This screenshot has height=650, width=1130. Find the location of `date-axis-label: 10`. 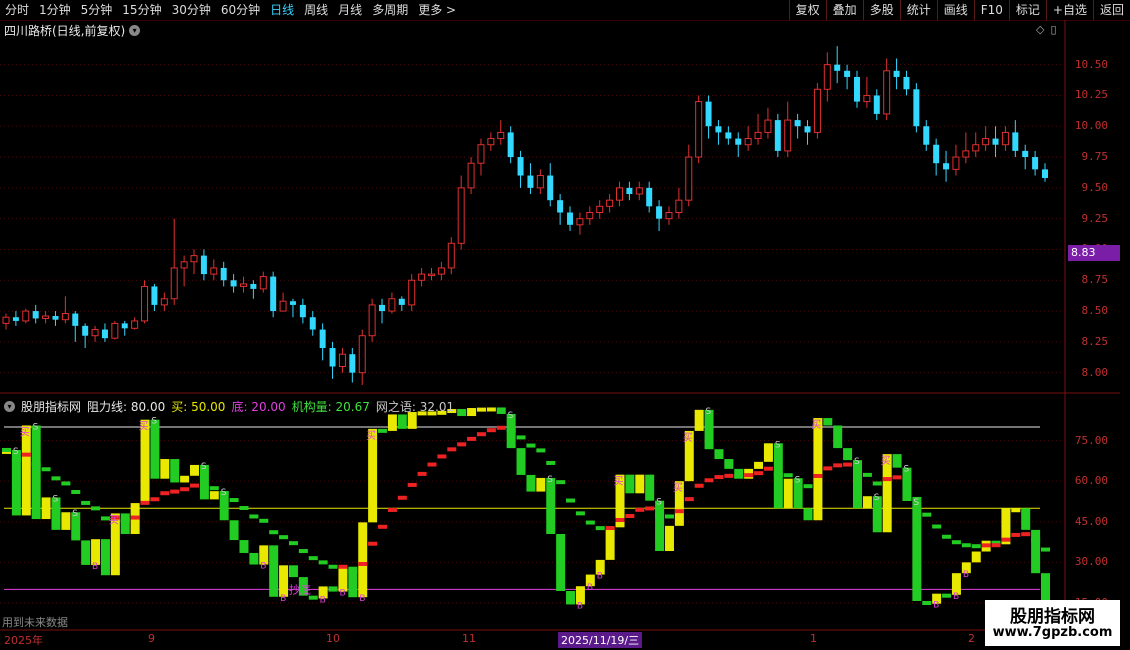

date-axis-label: 10 is located at coordinates (333, 638).